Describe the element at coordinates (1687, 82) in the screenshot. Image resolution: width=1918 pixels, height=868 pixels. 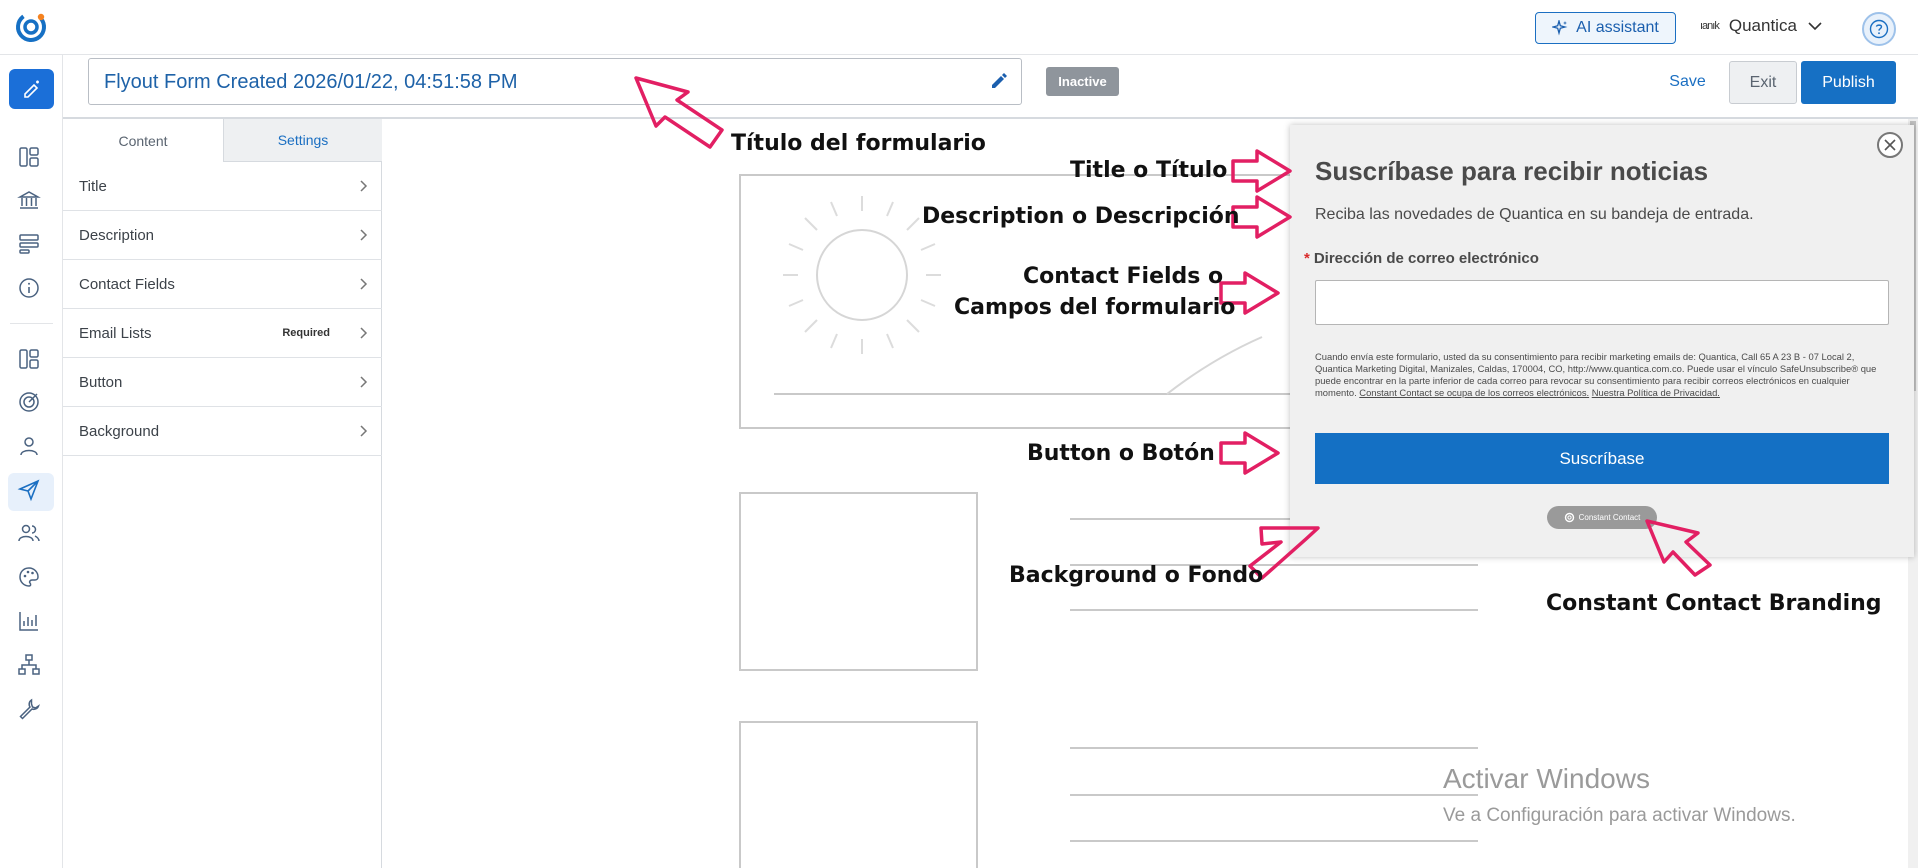
I see `save-button: Save` at that location.